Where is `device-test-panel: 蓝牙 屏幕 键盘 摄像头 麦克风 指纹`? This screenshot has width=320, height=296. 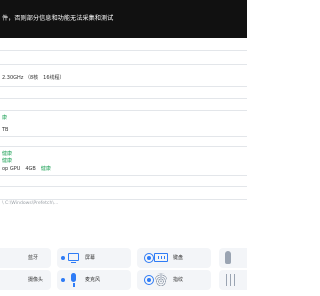
device-test-panel: 蓝牙 屏幕 键盘 摄像头 麦克风 指纹 is located at coordinates (123, 271).